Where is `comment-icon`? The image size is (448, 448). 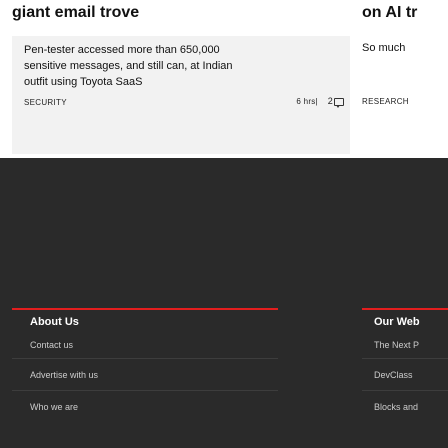
comment-icon is located at coordinates (339, 102).